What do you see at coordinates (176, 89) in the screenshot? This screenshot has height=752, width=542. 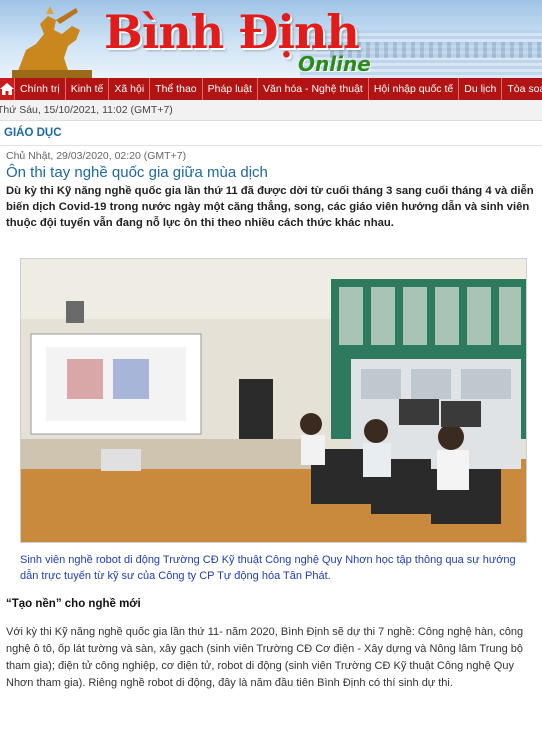 I see `nav-item-the-thao: Thể thao` at bounding box center [176, 89].